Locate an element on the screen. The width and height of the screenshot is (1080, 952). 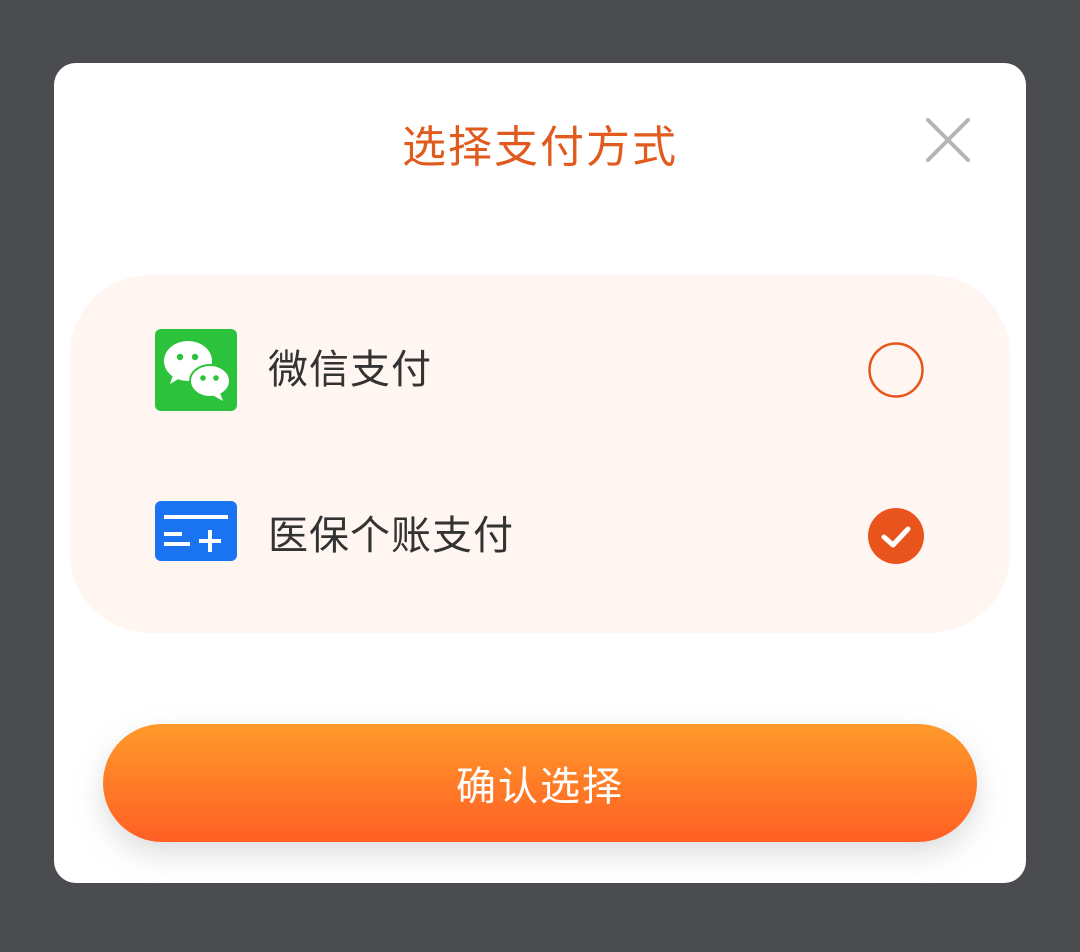
close-button is located at coordinates (948, 140).